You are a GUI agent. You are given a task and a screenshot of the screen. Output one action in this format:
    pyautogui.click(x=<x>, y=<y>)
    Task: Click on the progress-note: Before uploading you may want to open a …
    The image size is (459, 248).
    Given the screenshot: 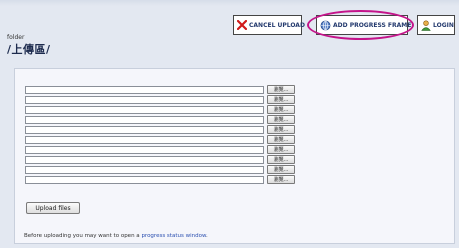 What is the action you would take?
    pyautogui.click(x=116, y=236)
    